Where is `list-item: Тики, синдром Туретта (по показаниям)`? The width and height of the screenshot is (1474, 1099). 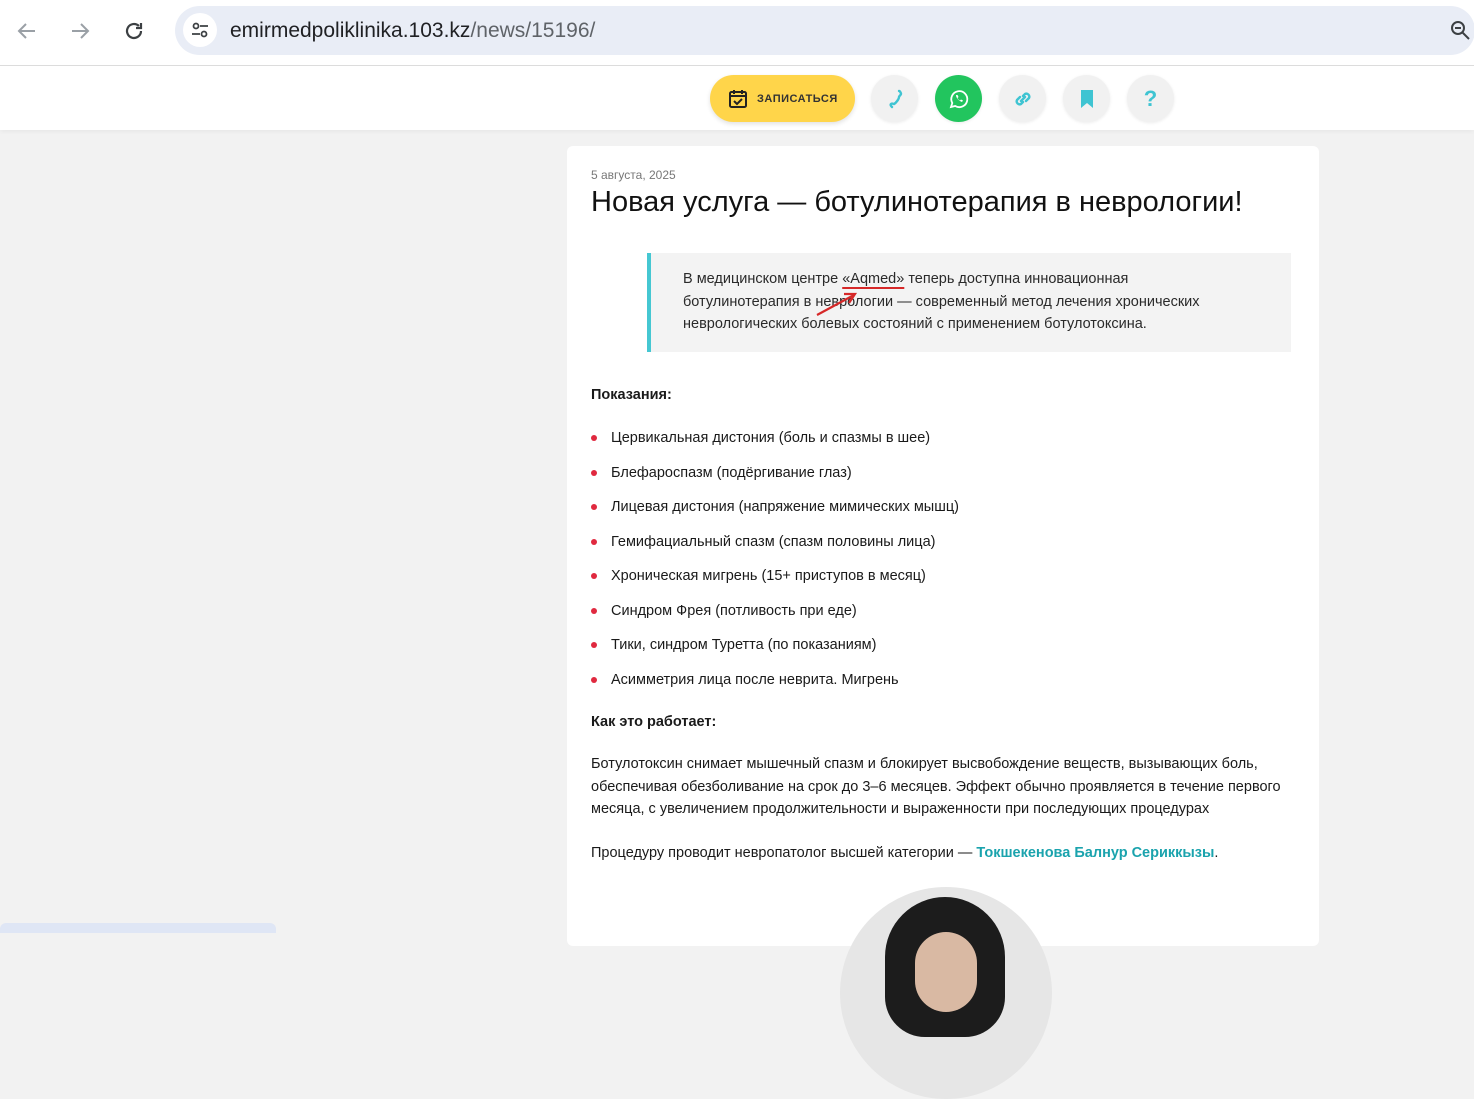 list-item: Тики, синдром Туретта (по показаниям) is located at coordinates (775, 644).